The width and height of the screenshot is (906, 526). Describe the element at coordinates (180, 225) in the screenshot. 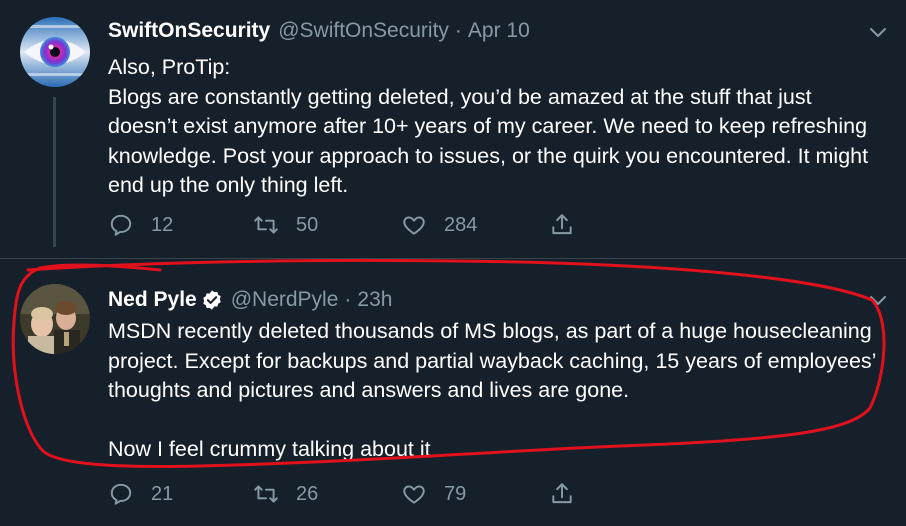

I see `reply-button: 12` at that location.